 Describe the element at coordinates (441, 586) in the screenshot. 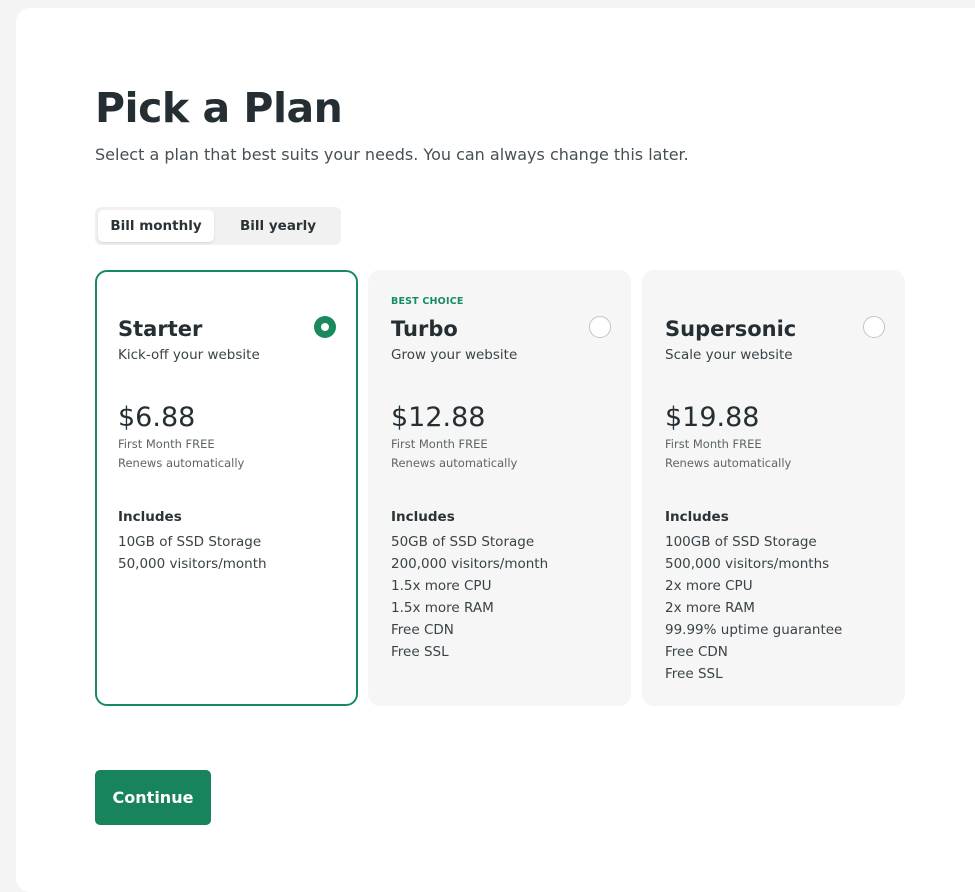

I see `feature-item: 1.5x more CPU` at that location.